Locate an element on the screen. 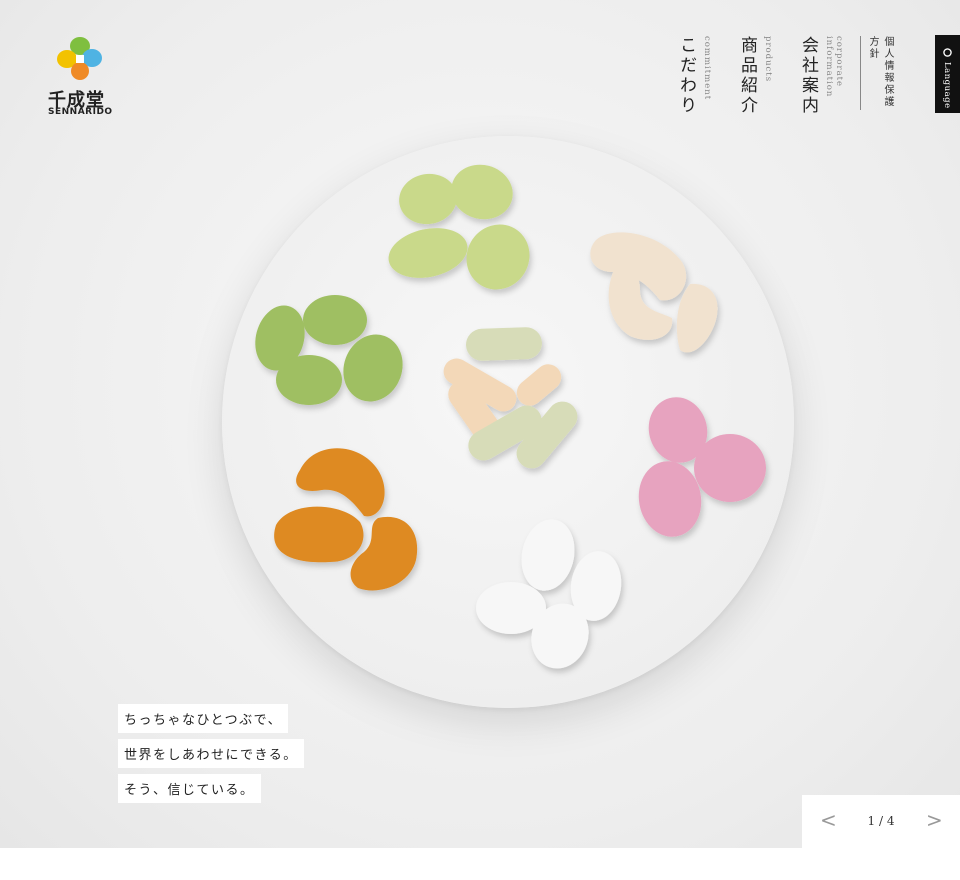  hero-copy-line-2: 世界をしあわせにできる。 is located at coordinates (211, 753).